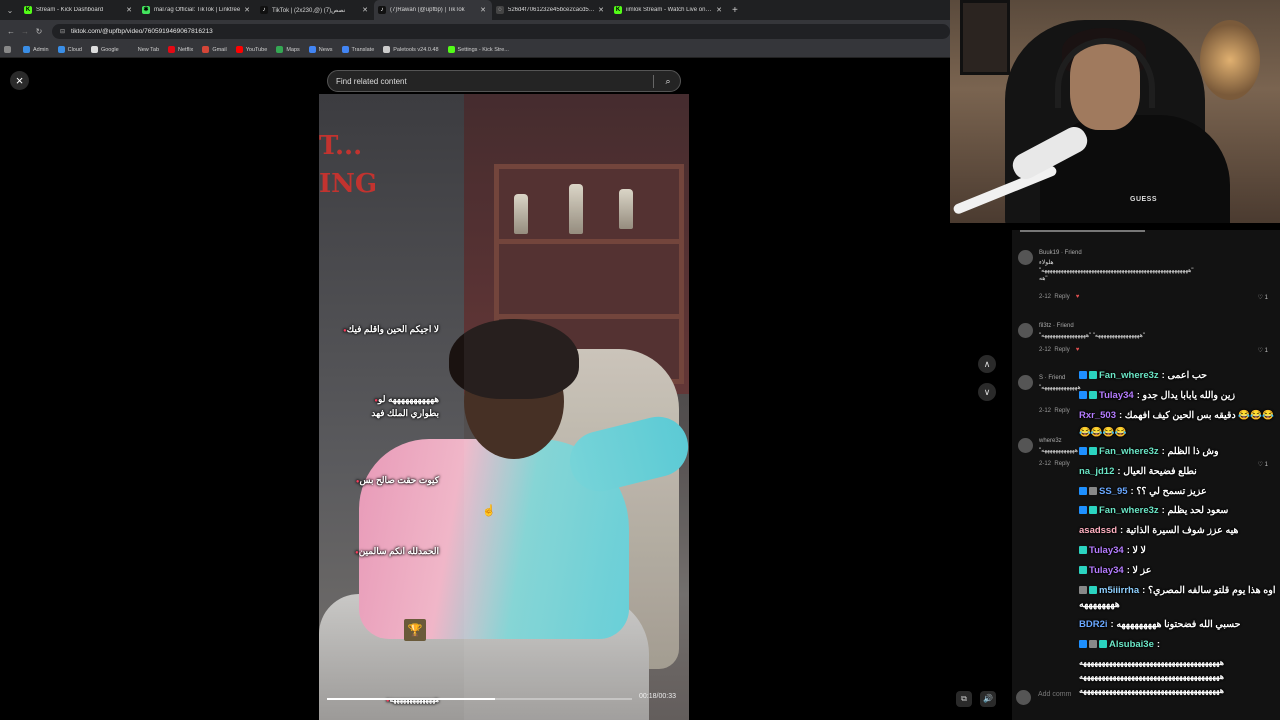  What do you see at coordinates (143, 49) in the screenshot?
I see `bookmark-item: New Tab` at bounding box center [143, 49].